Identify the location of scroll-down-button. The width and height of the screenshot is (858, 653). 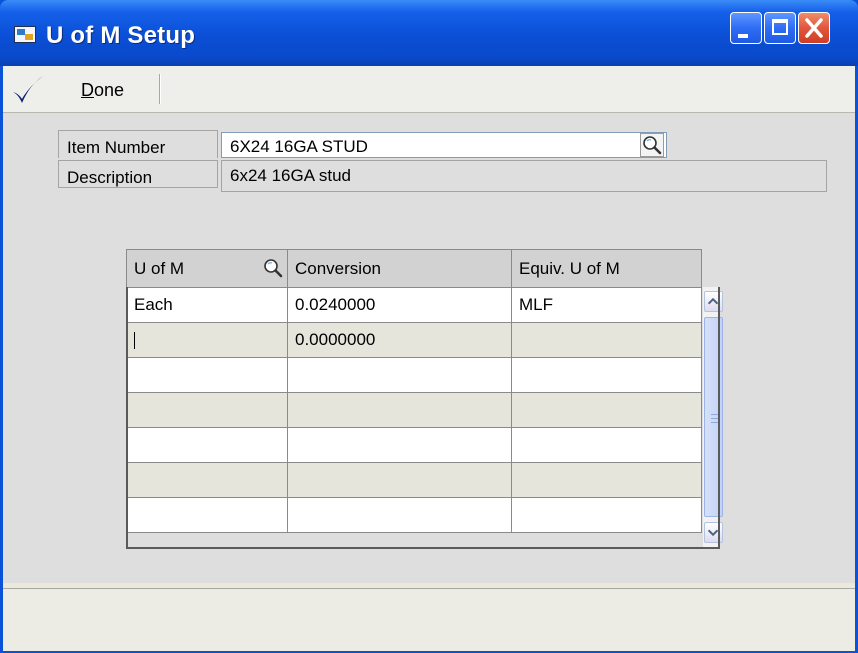
(713, 532).